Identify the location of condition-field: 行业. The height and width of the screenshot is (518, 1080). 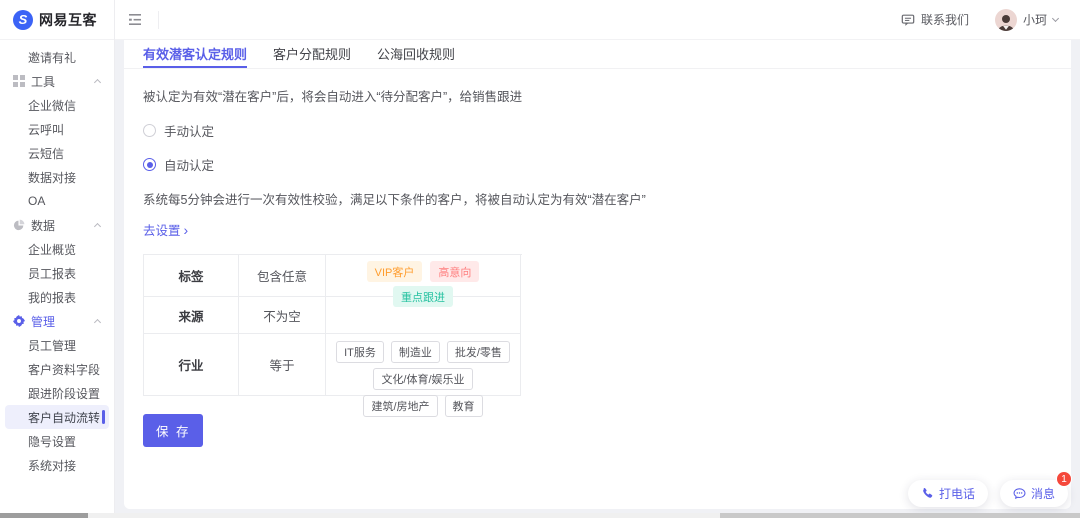
(191, 365).